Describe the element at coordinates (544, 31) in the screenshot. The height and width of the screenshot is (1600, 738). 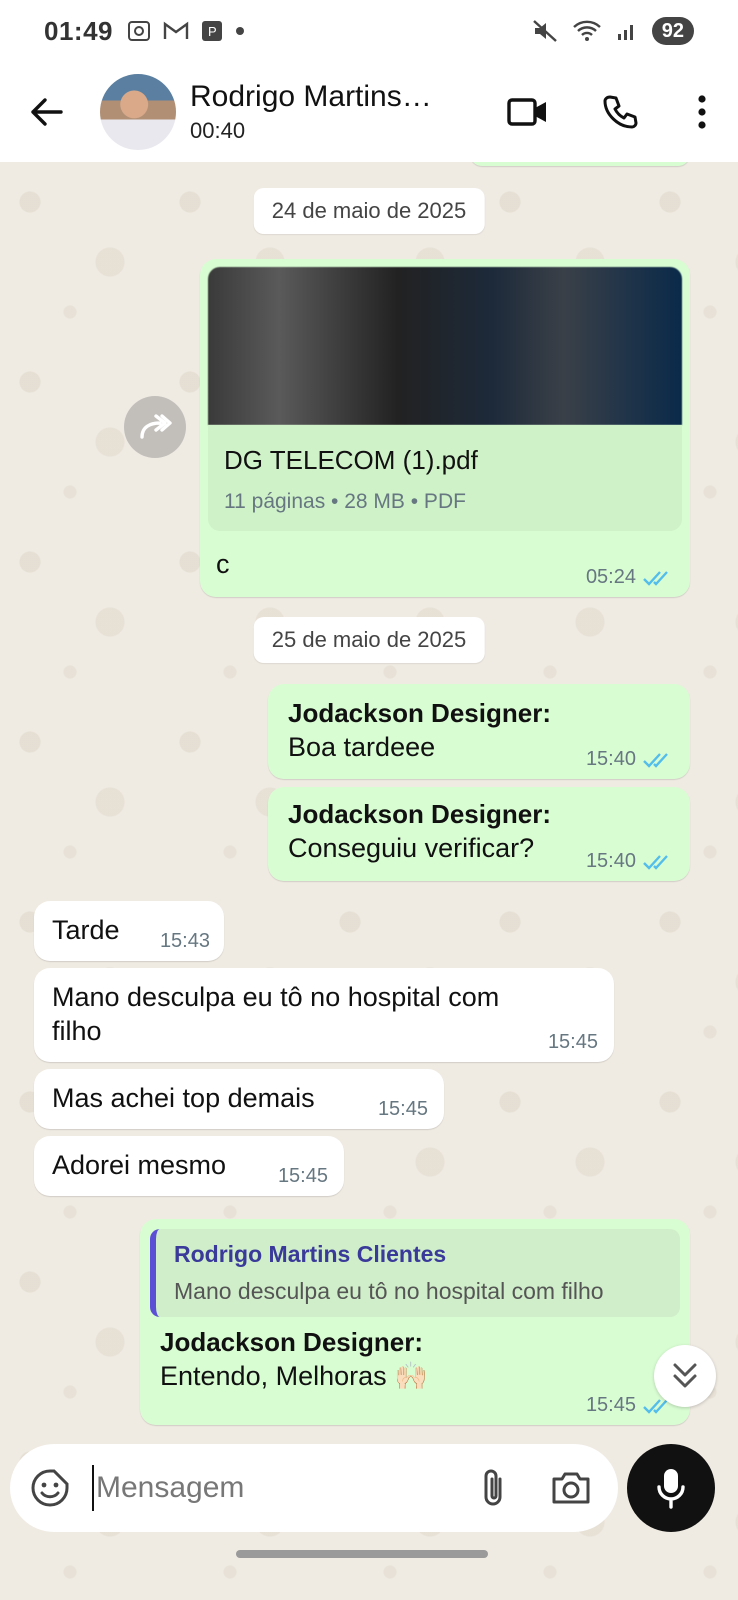
I see `mute-icon` at that location.